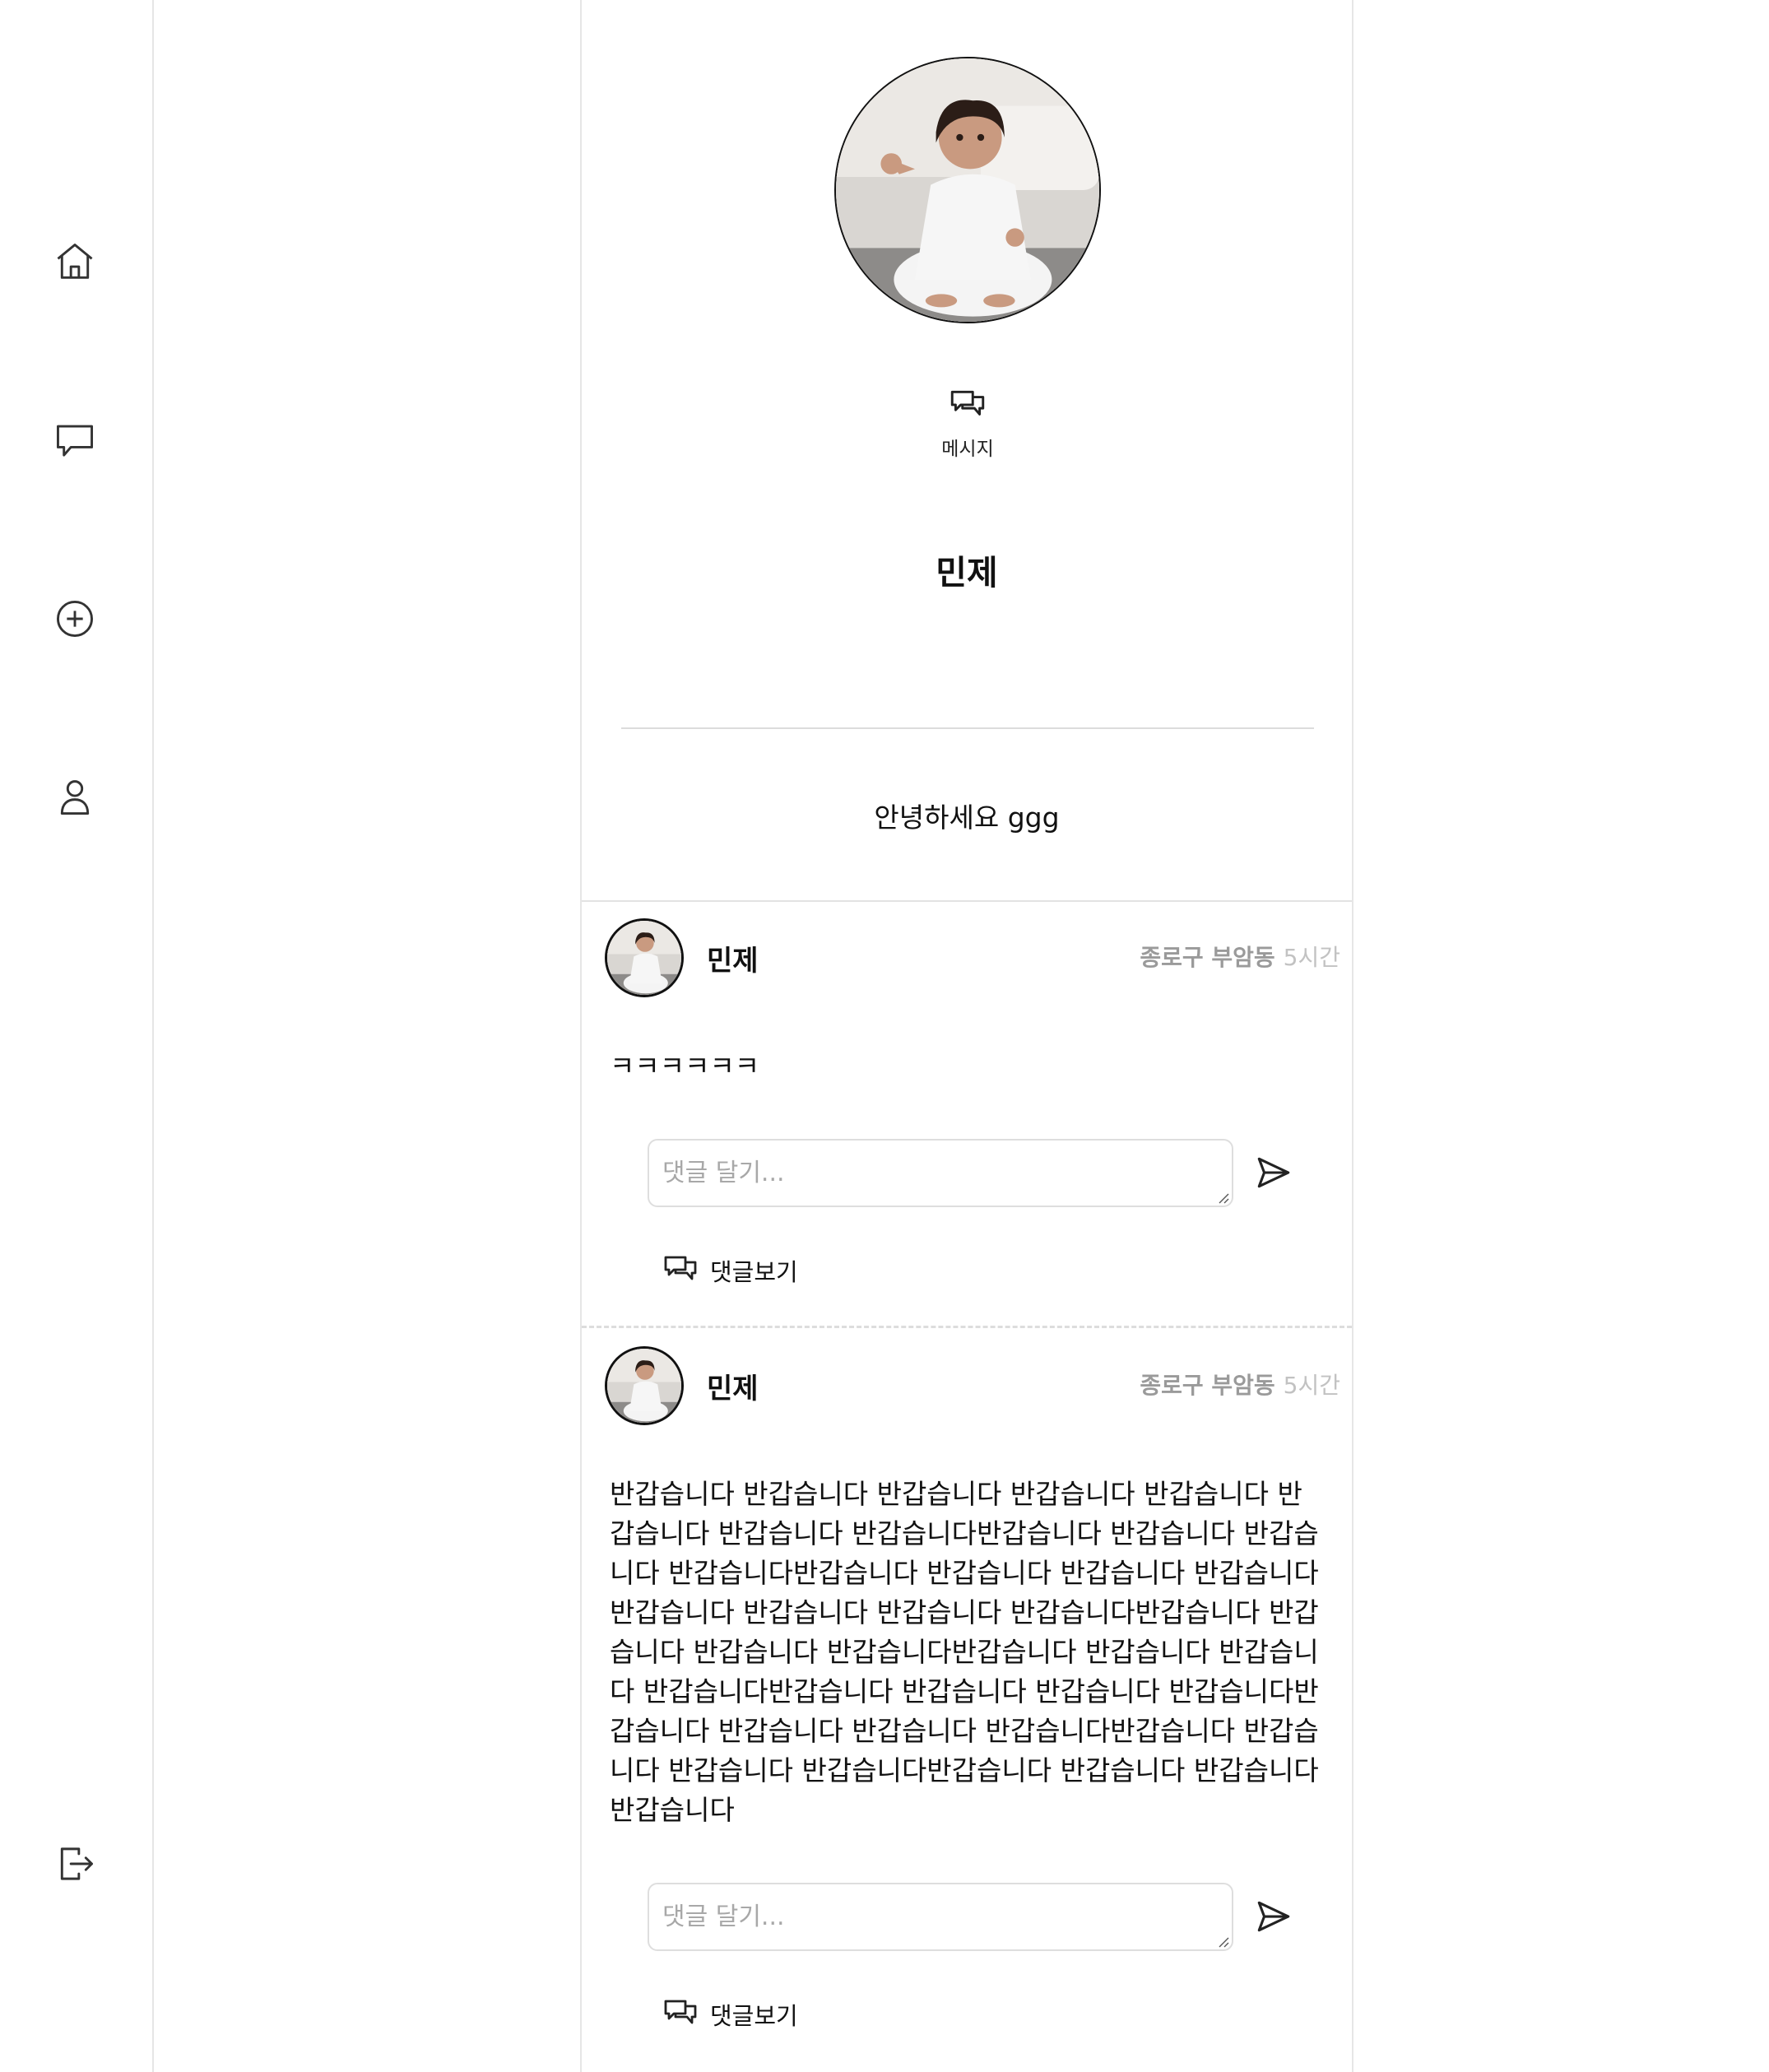 This screenshot has height=2072, width=1769. Describe the element at coordinates (967, 426) in the screenshot. I see `message-button: 메시지` at that location.